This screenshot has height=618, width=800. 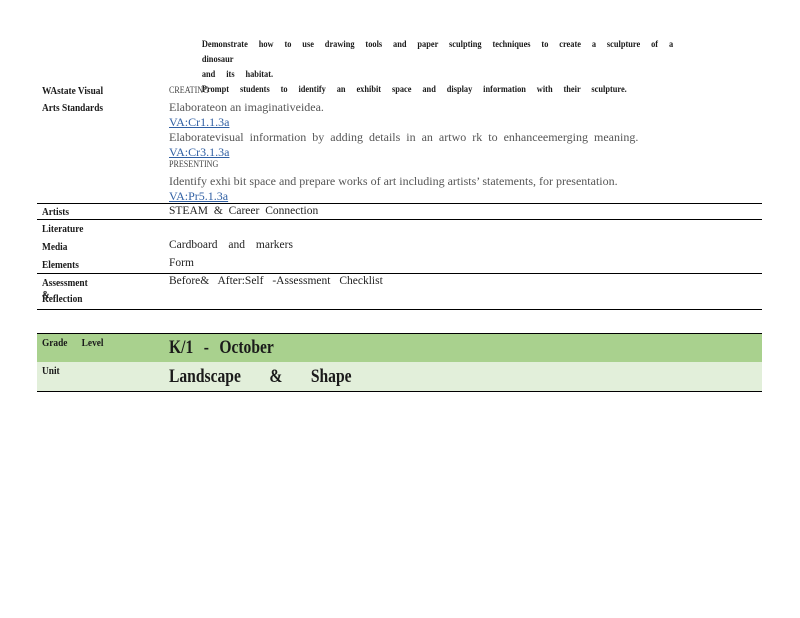 I want to click on standard-code-link: VA:Pr5.1.3a, so click(x=198, y=196).